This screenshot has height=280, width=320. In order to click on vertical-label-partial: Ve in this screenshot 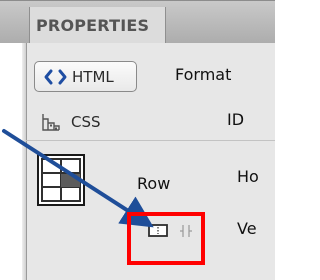, I will do `click(247, 228)`.